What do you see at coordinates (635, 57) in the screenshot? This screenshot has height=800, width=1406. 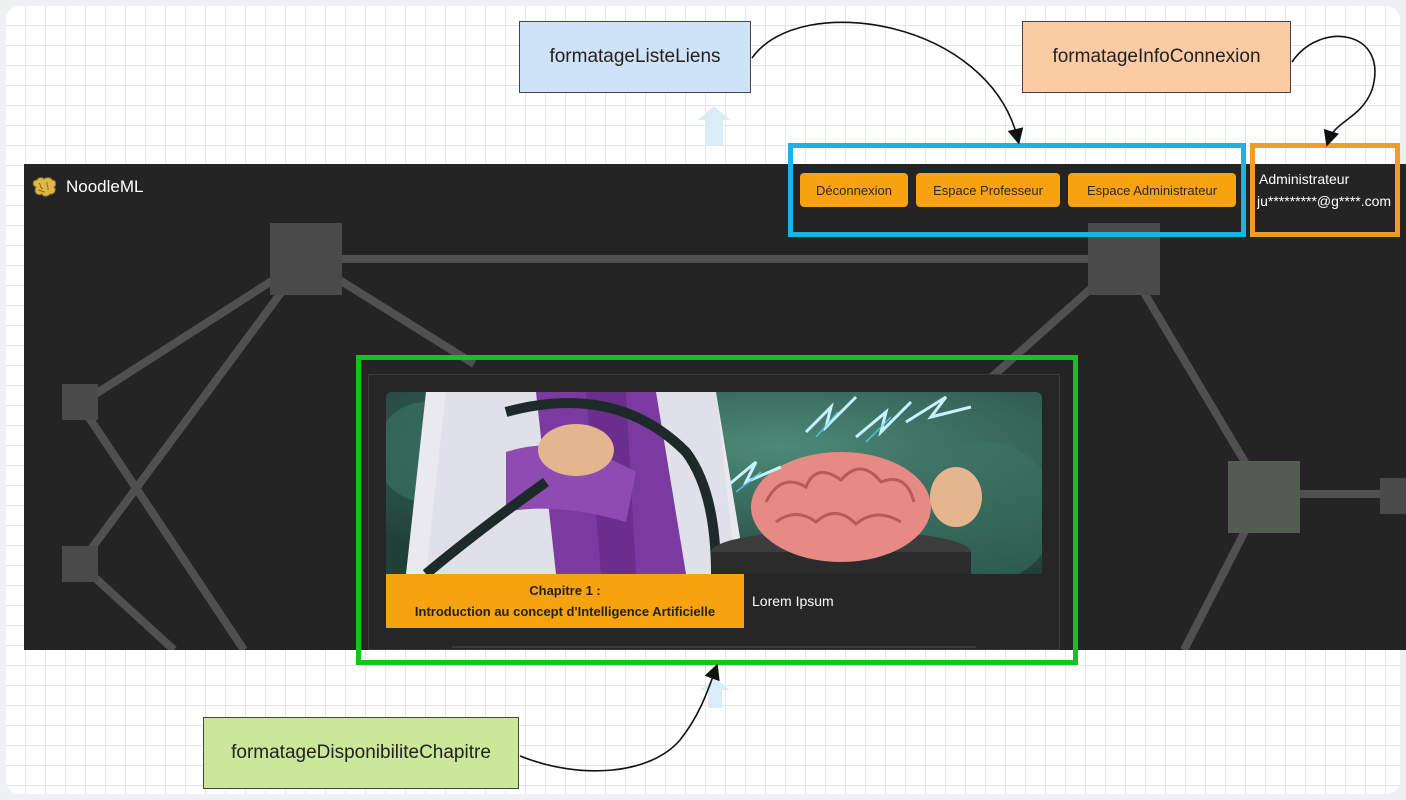 I see `note-liste-liens: formatageListeLiens` at bounding box center [635, 57].